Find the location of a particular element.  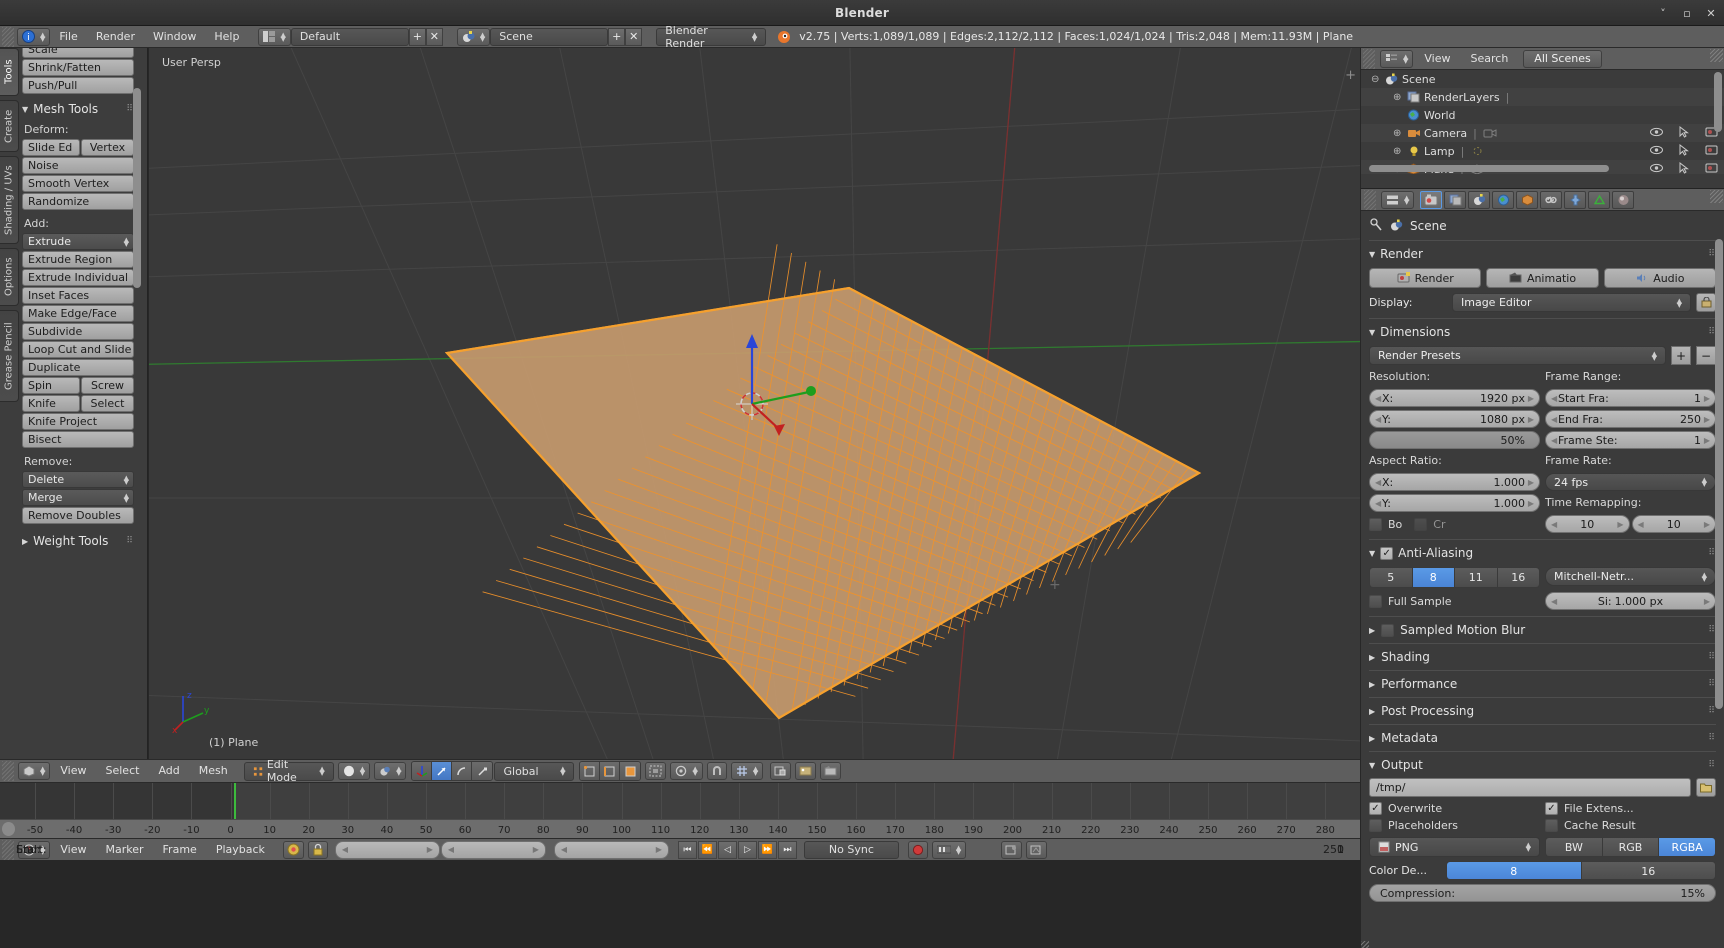

tab-data is located at coordinates (1599, 199).